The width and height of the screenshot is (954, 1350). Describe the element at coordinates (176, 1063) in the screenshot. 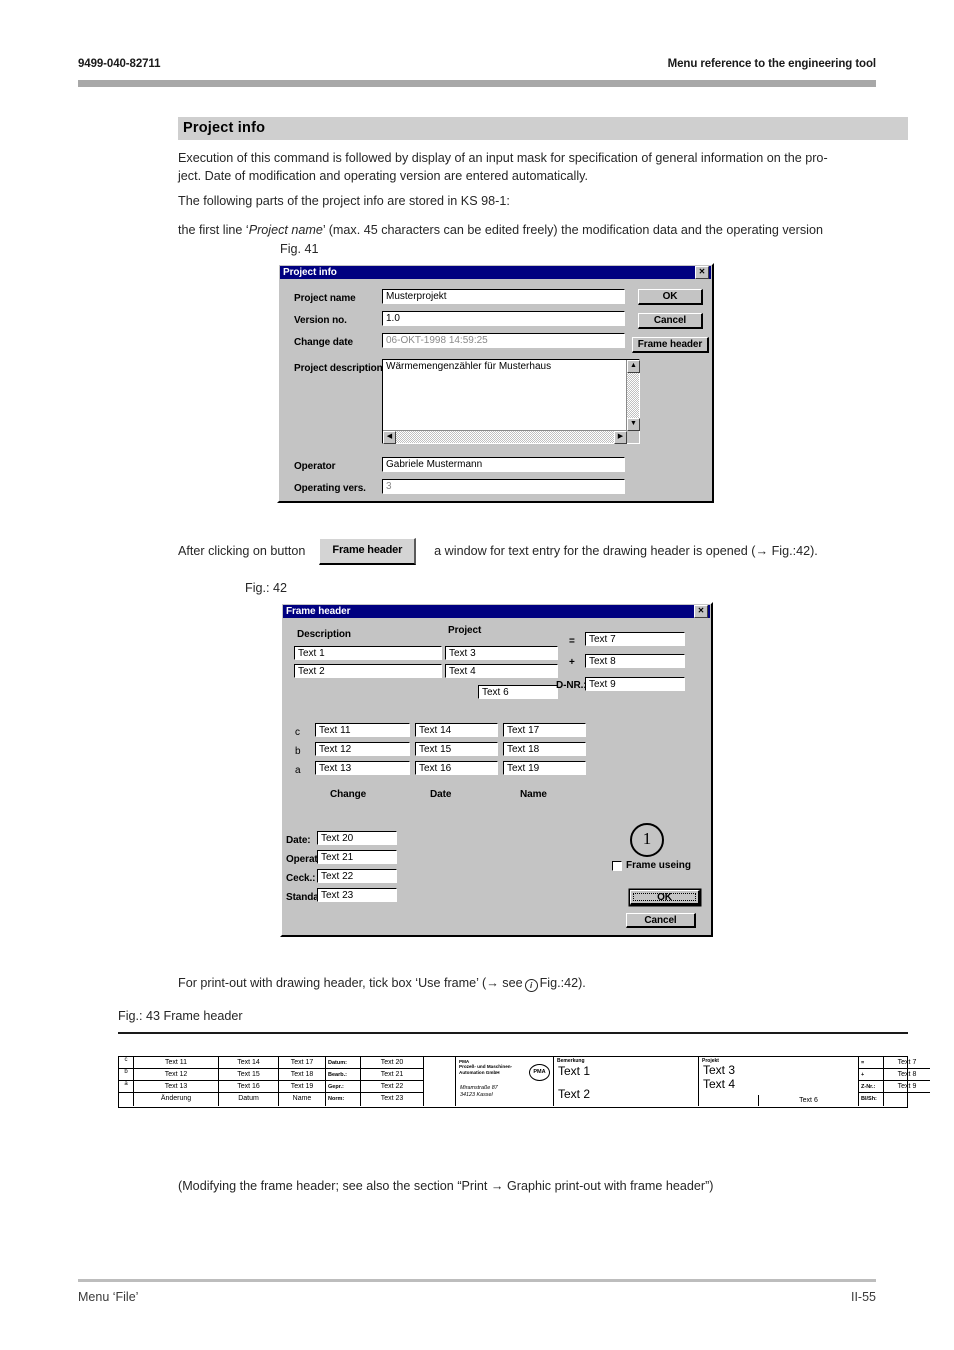

I see `table-row: Text 11` at that location.